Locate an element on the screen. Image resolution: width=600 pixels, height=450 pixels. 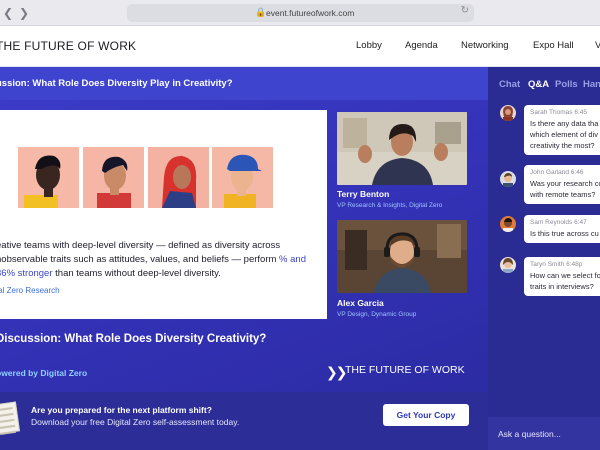
lock-icon: 🔒 is located at coordinates (261, 12).